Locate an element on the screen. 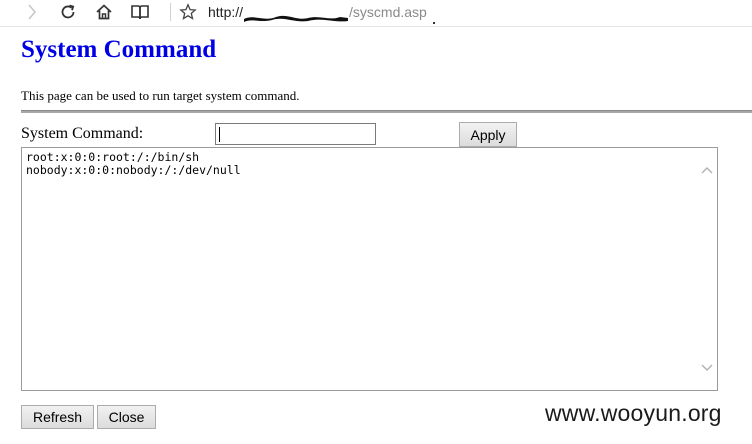 This screenshot has width=752, height=444. divider is located at coordinates (386, 111).